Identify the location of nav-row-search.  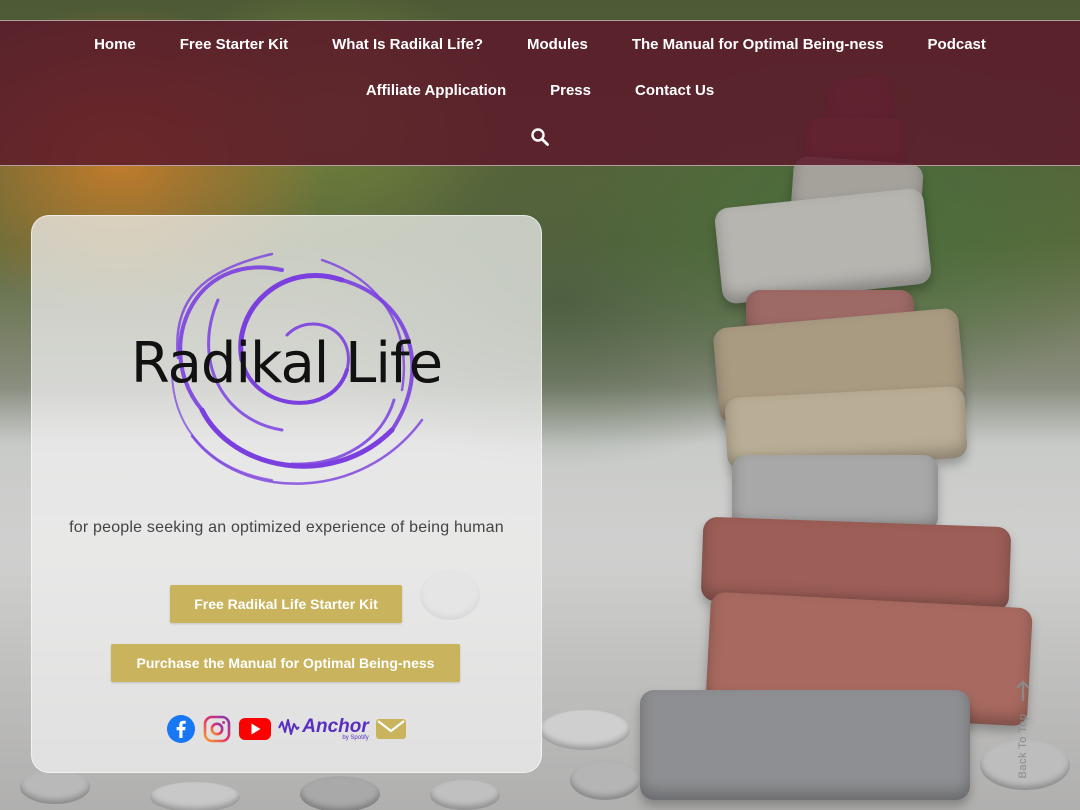
(540, 137).